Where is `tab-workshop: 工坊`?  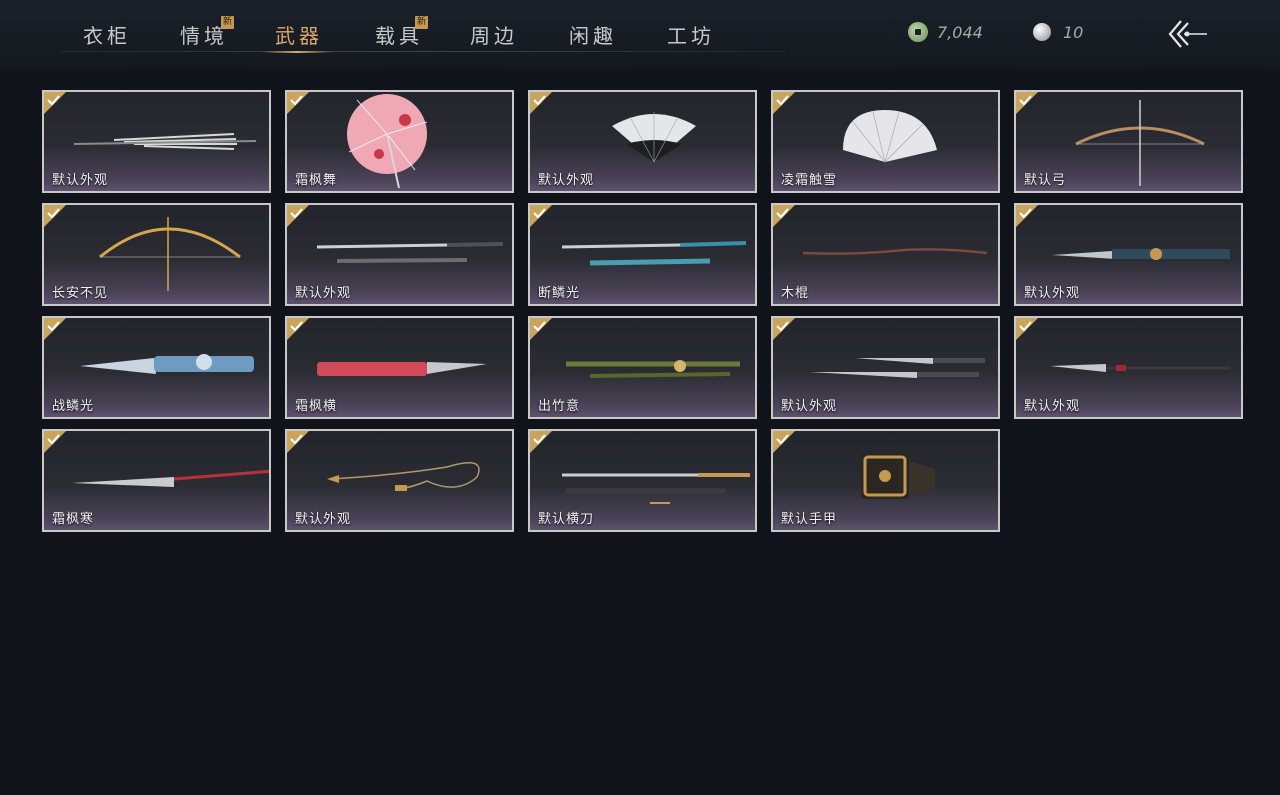
tab-workshop: 工坊 is located at coordinates (691, 36).